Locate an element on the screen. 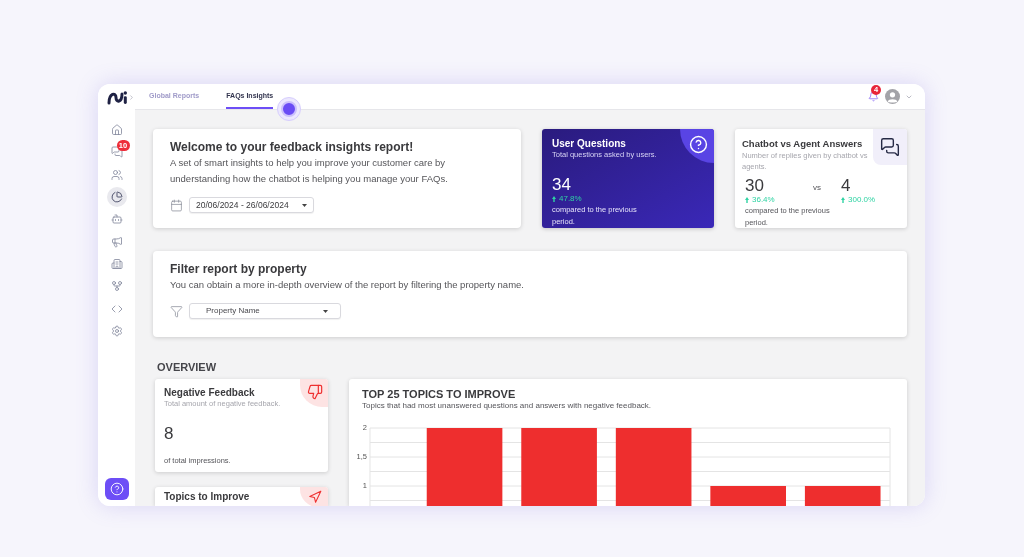 This screenshot has height=557, width=1024. change-percent: 47.8% is located at coordinates (570, 198).